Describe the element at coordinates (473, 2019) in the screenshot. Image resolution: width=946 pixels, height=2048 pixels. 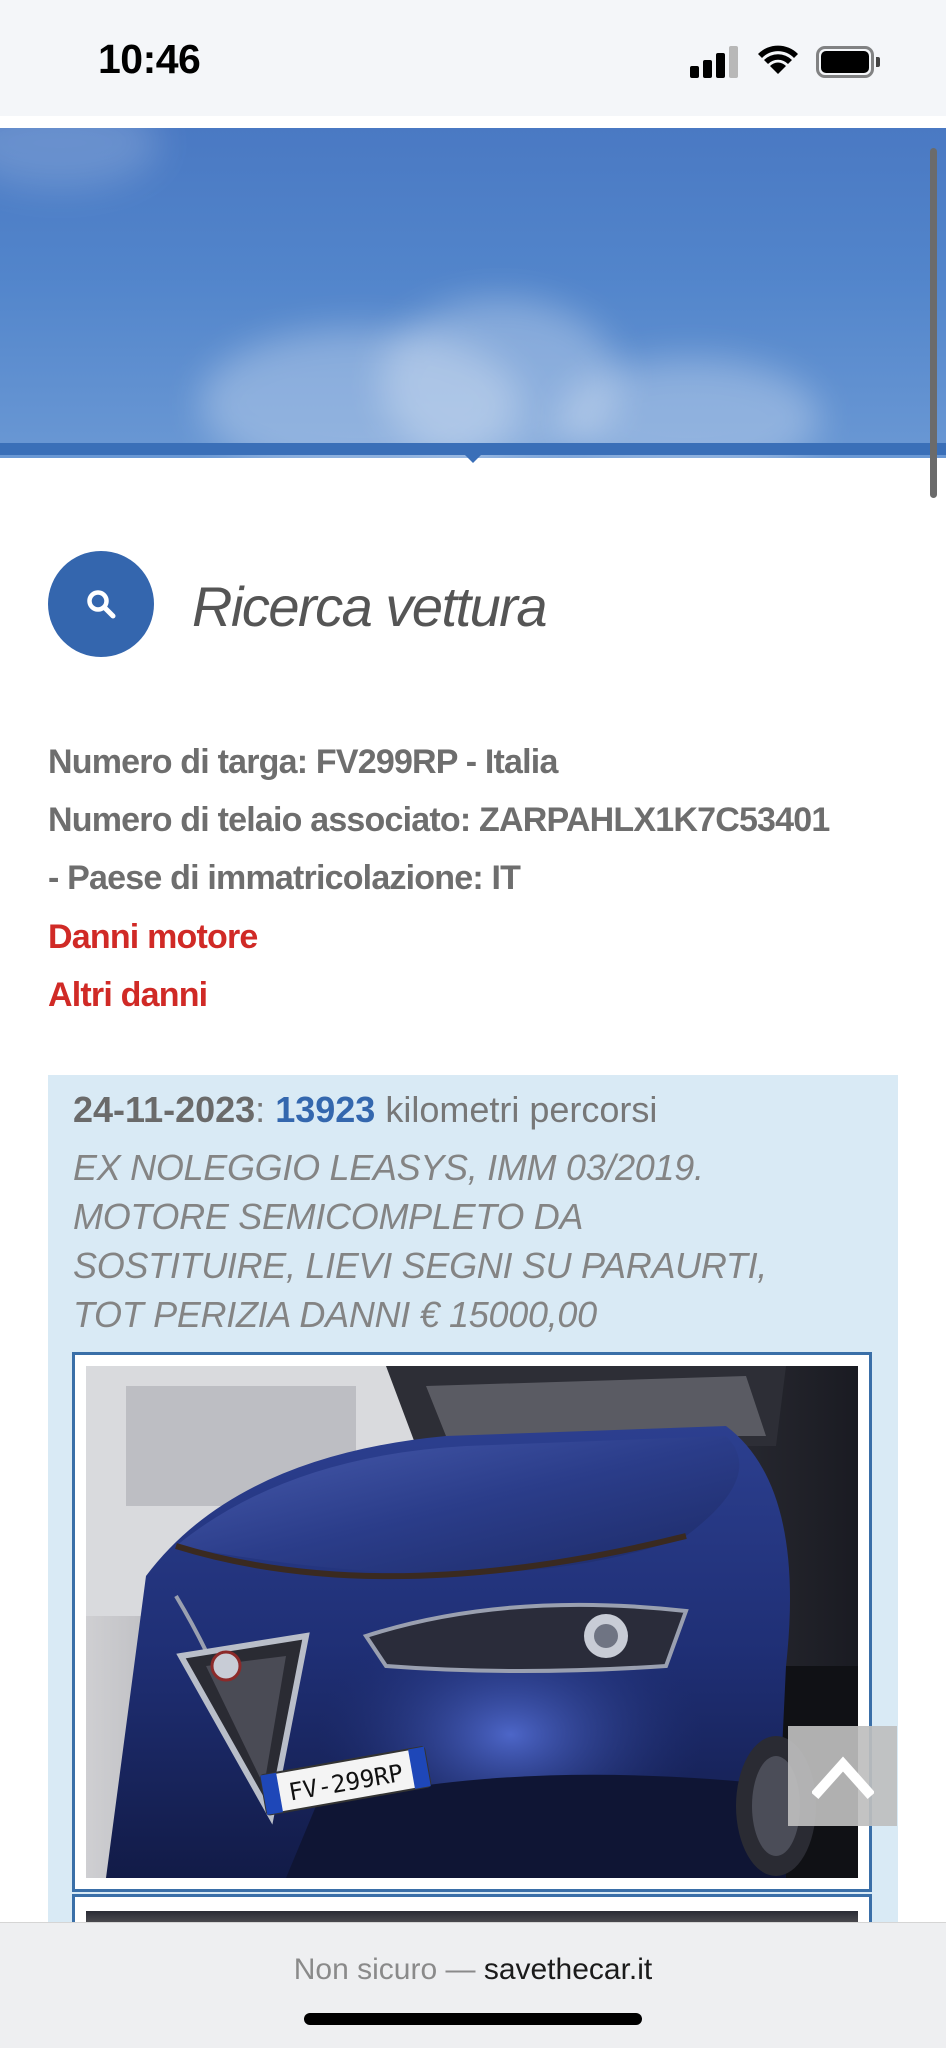
I see `home-indicator` at that location.